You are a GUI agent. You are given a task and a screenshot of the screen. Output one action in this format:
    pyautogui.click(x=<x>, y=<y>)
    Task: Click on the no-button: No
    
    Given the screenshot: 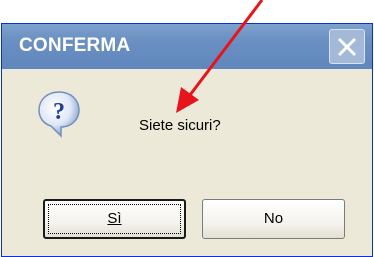 What is the action you would take?
    pyautogui.click(x=273, y=219)
    